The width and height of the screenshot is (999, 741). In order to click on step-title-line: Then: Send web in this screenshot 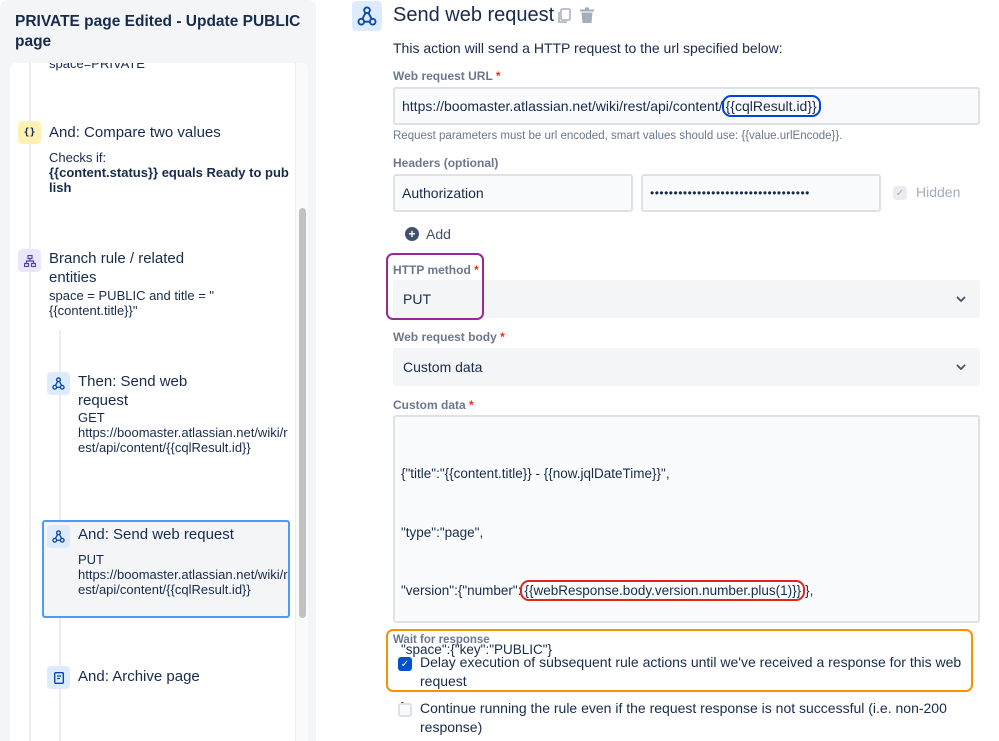, I will do `click(133, 381)`.